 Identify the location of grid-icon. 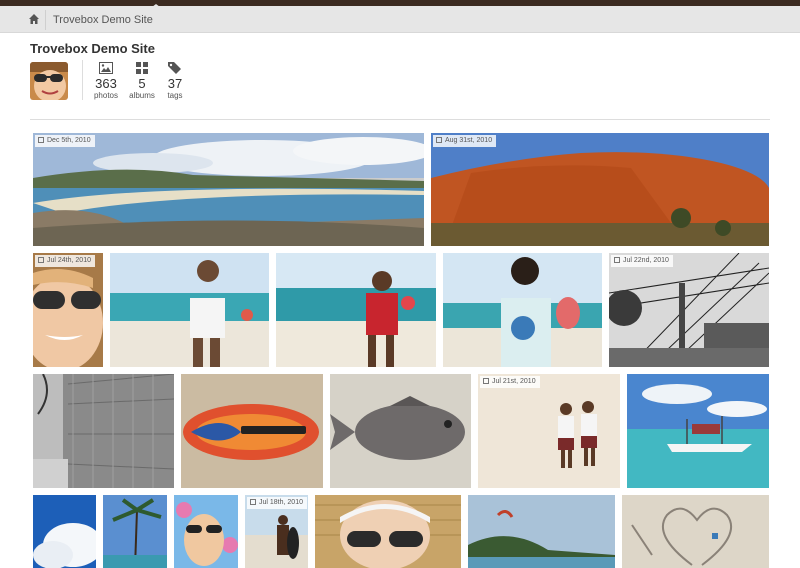
(142, 68).